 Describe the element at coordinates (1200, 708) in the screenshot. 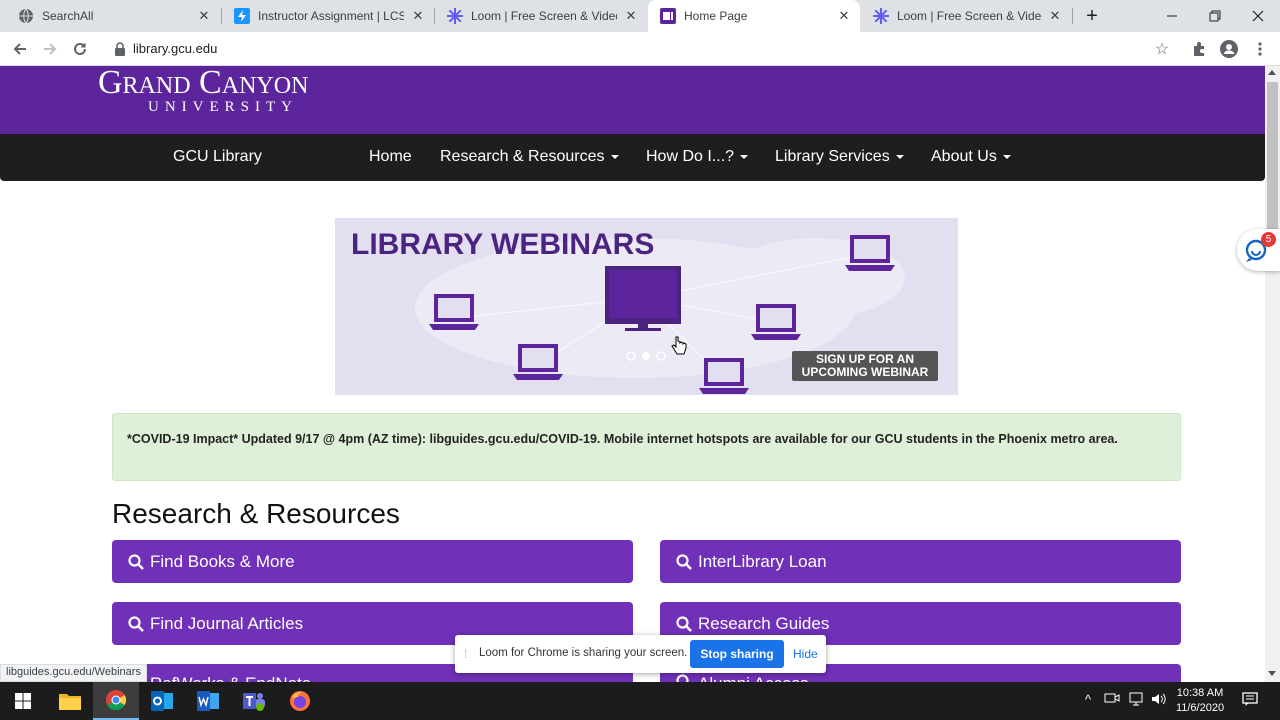

I see `clock-date: 11/6/2020` at that location.